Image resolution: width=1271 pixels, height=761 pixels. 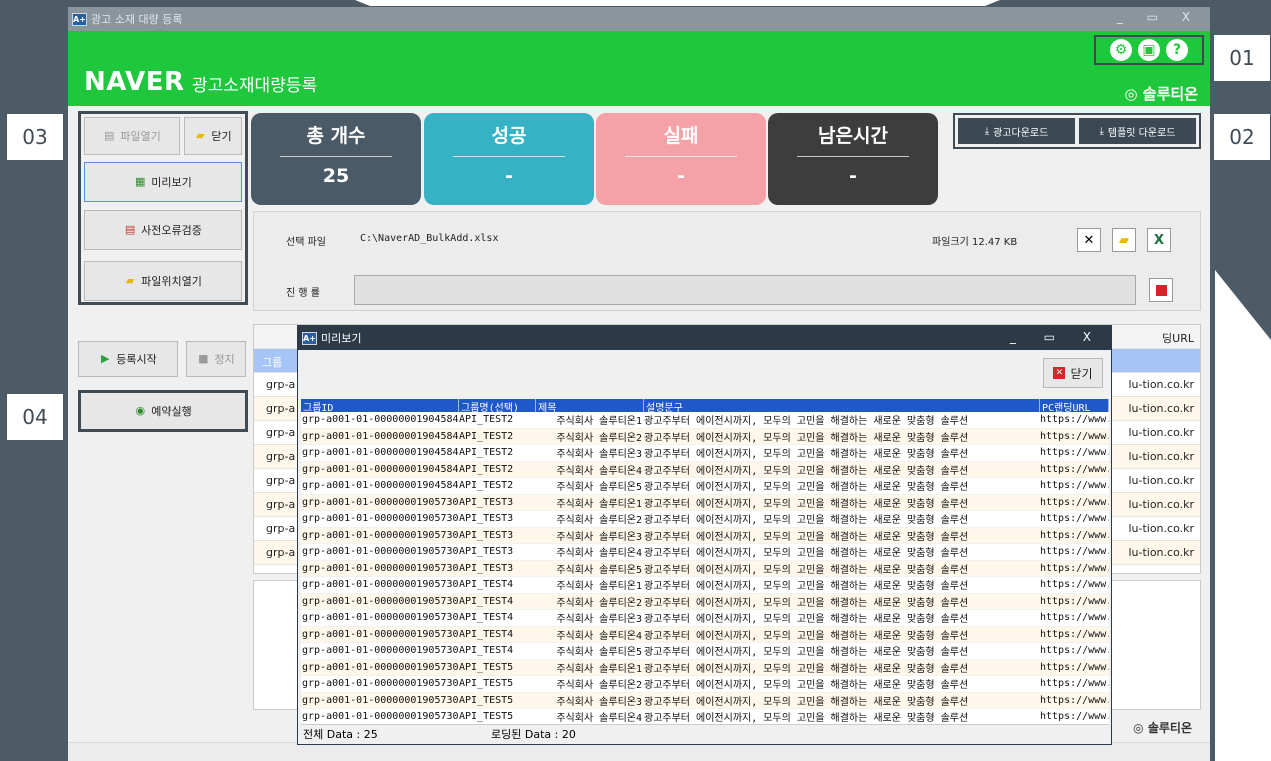 What do you see at coordinates (79, 19) in the screenshot?
I see `app-badge: A+` at bounding box center [79, 19].